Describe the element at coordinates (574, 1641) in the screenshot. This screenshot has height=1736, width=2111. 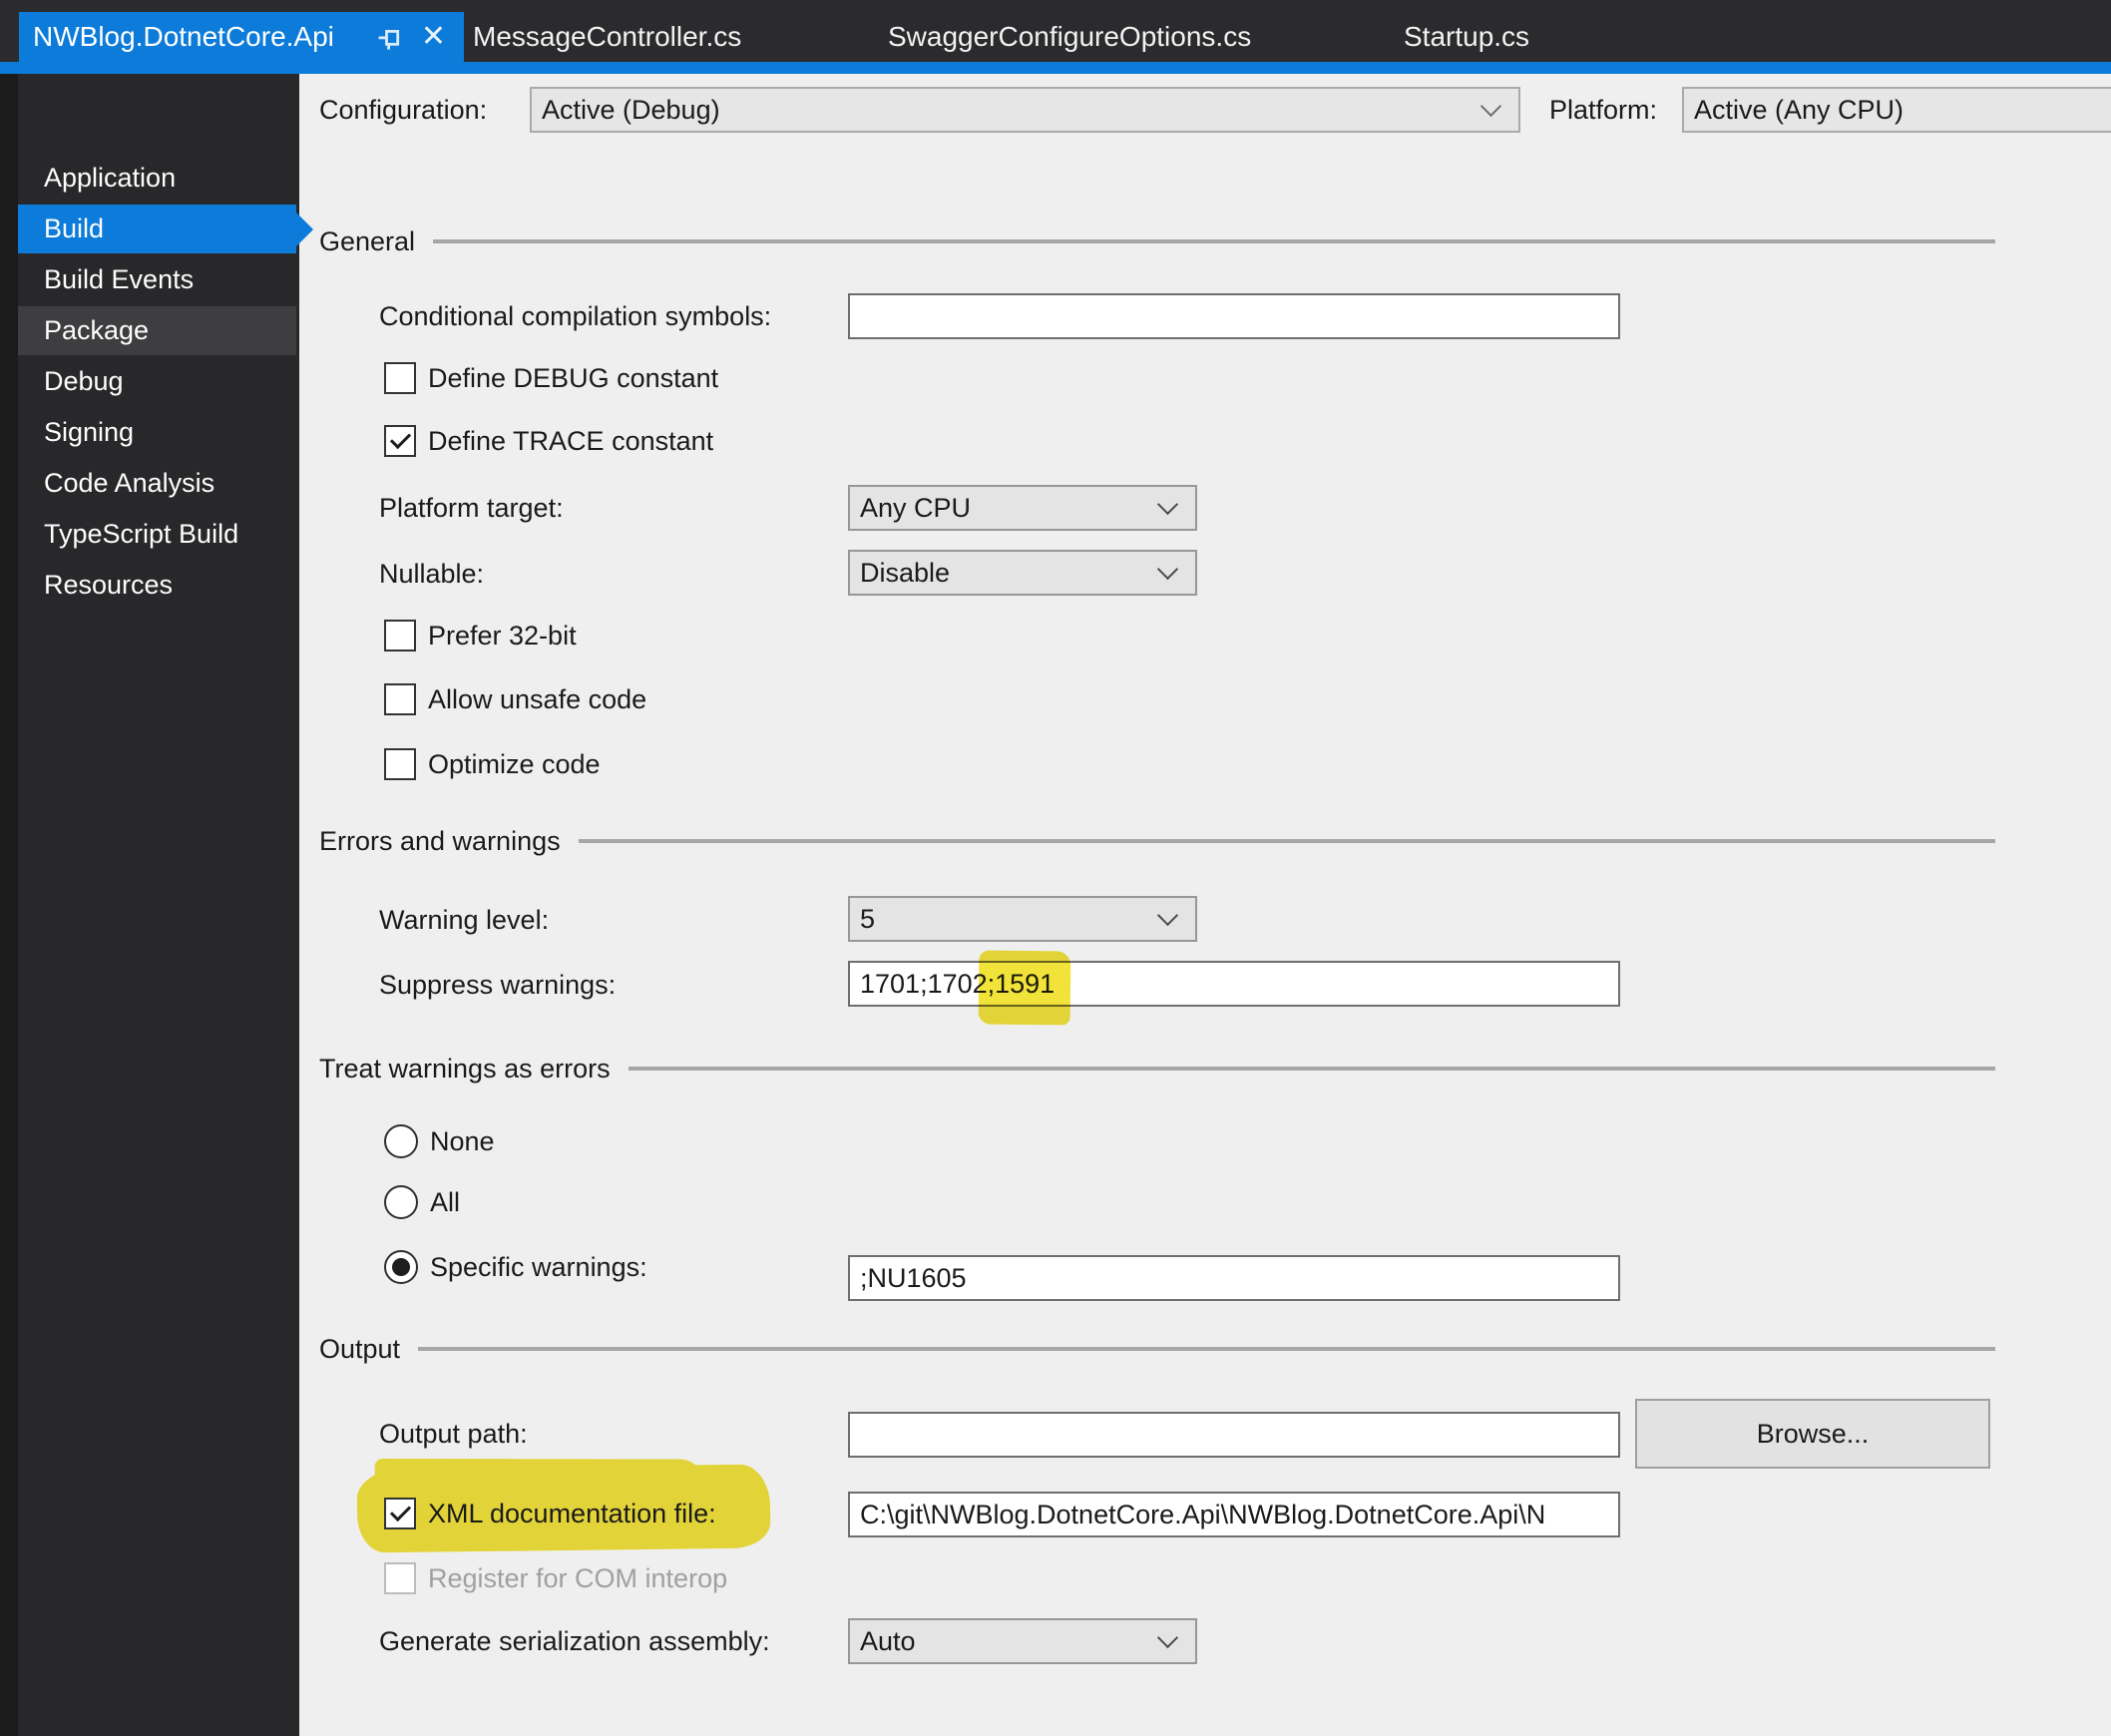
I see `generate-serialization-label: Generate serialization assembly:` at that location.